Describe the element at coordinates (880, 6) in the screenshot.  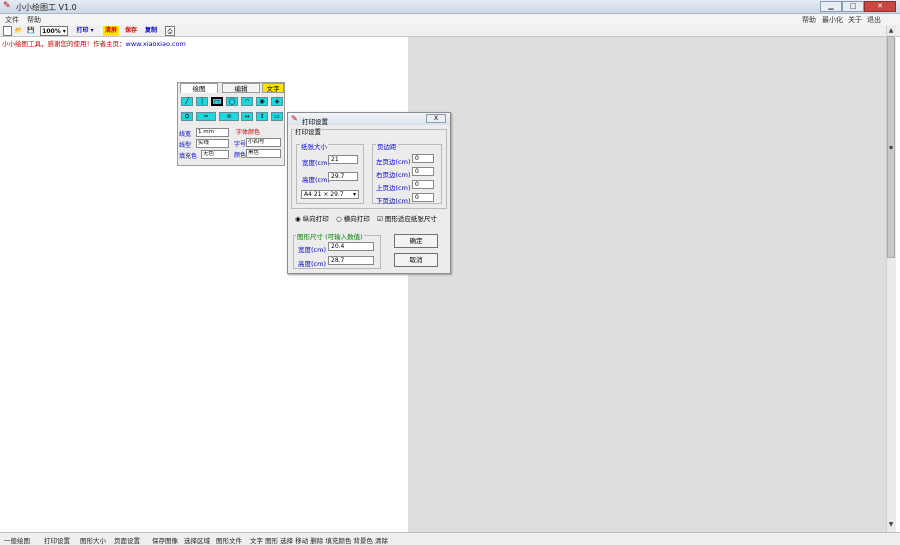
I see `close-button: ✕` at that location.